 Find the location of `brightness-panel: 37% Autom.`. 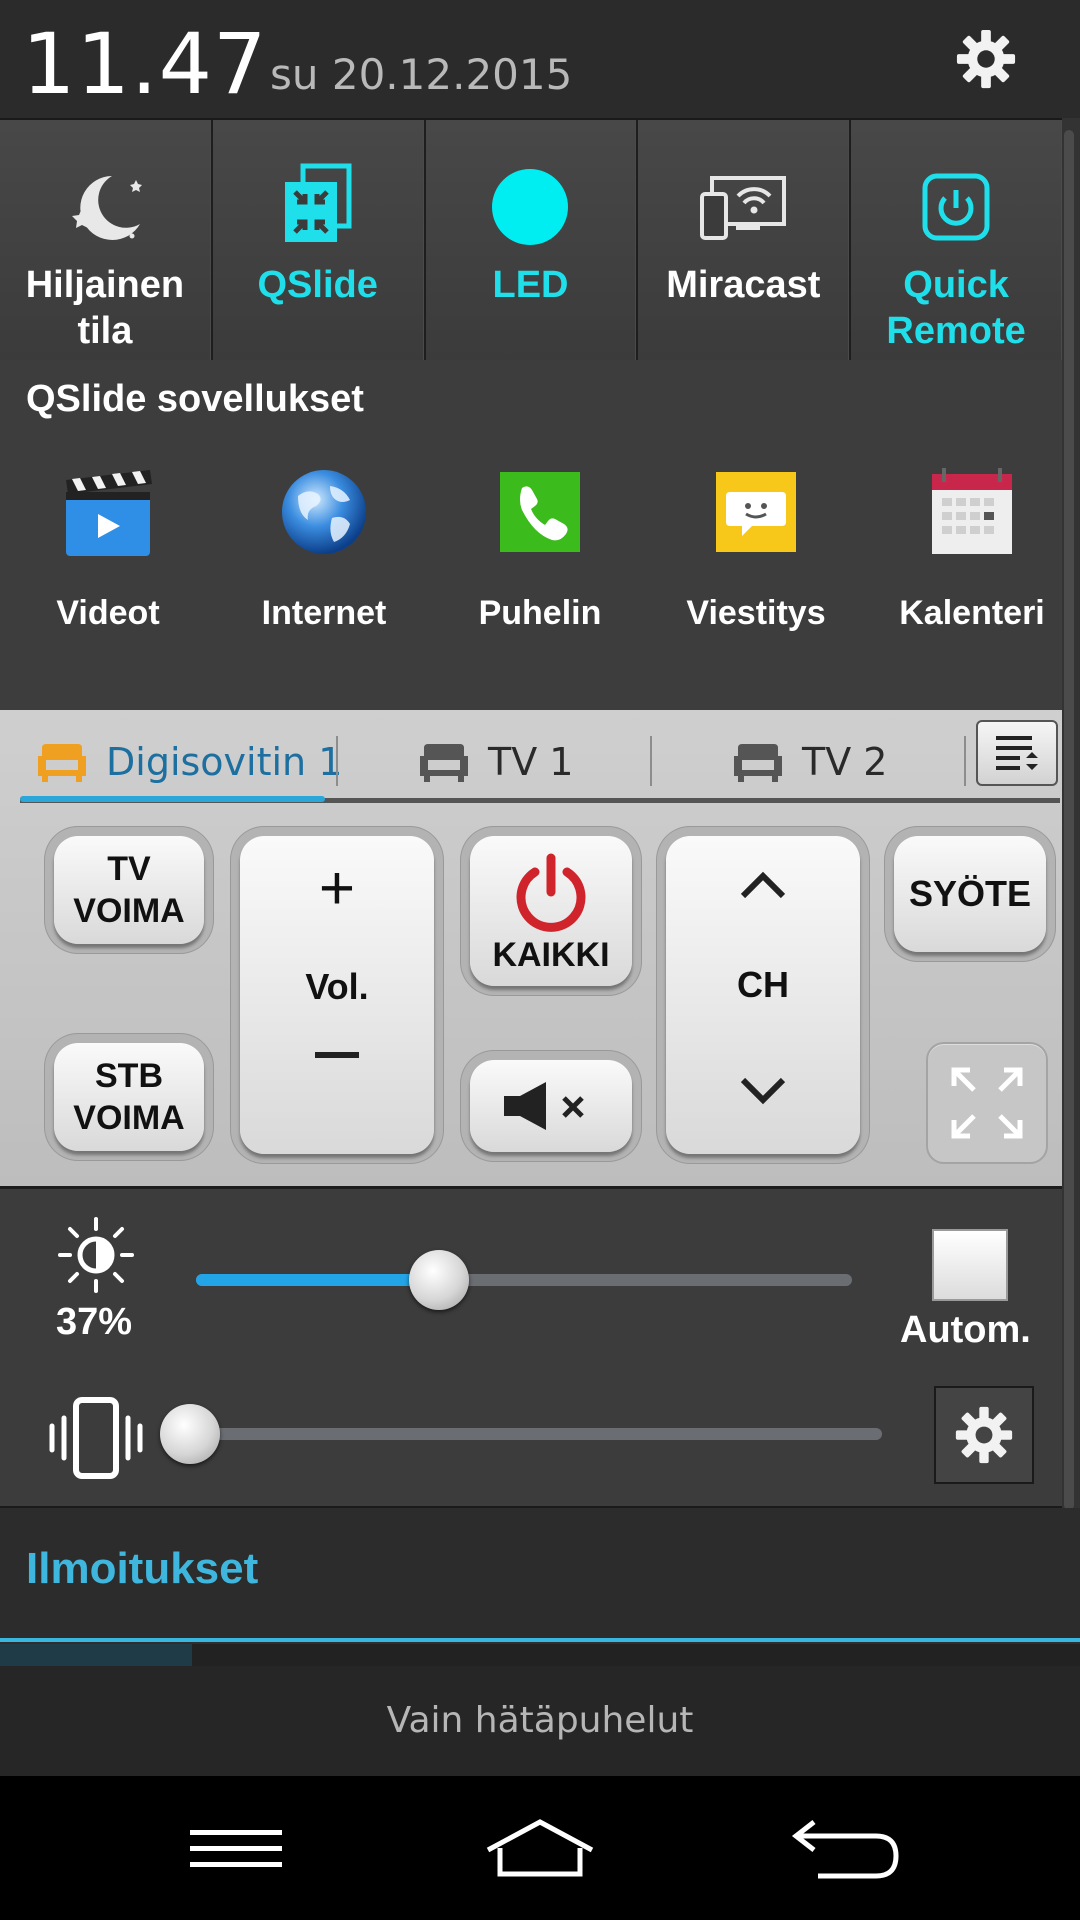

brightness-panel: 37% Autom. is located at coordinates (531, 1279).